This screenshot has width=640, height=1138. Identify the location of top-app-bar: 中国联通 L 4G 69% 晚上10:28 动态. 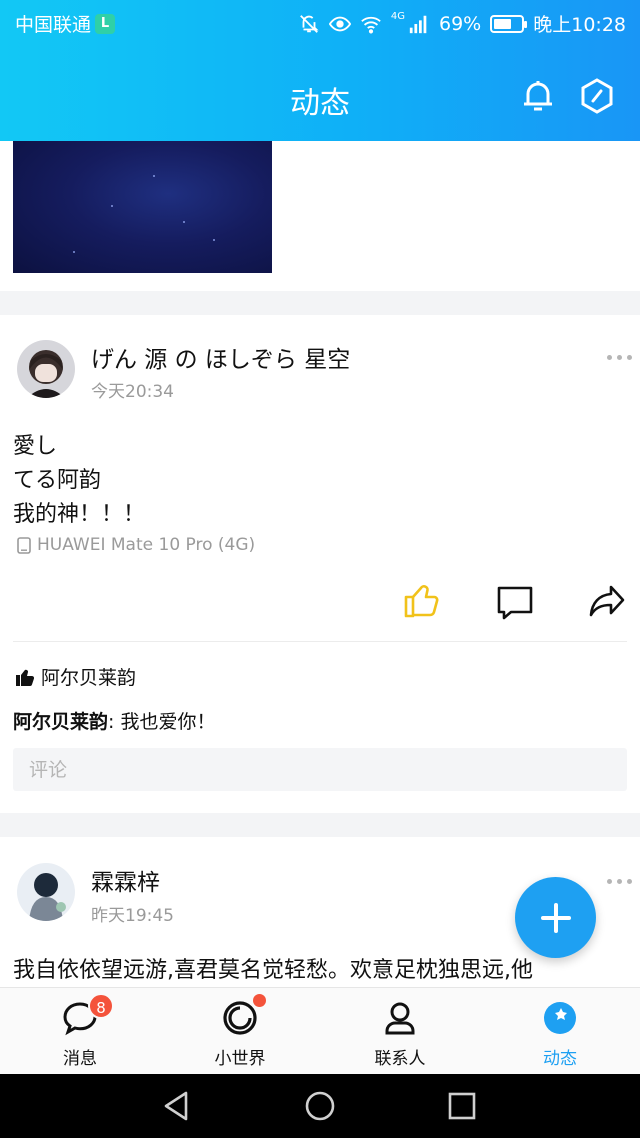
(320, 70).